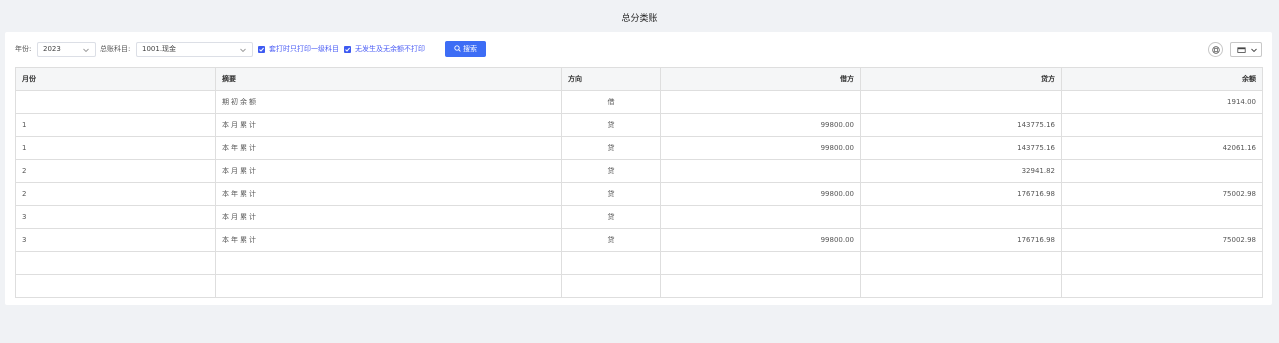 This screenshot has width=1279, height=343. I want to click on skip-empty-checkbox: 无发生及无余额不打印, so click(384, 49).